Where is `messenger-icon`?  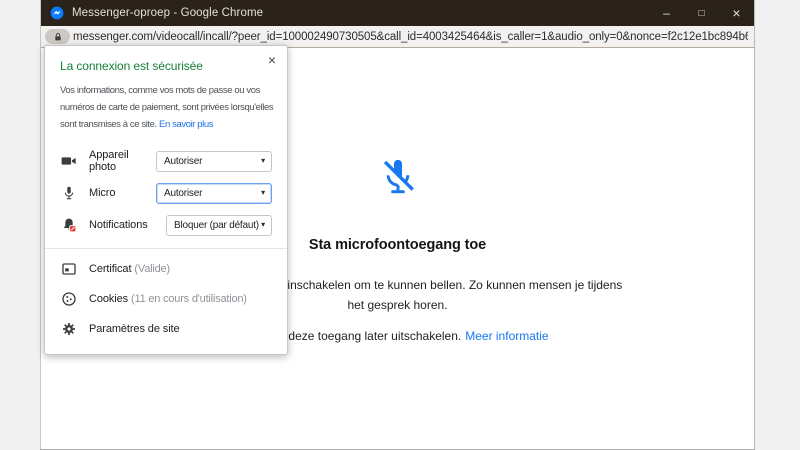
messenger-icon is located at coordinates (57, 13).